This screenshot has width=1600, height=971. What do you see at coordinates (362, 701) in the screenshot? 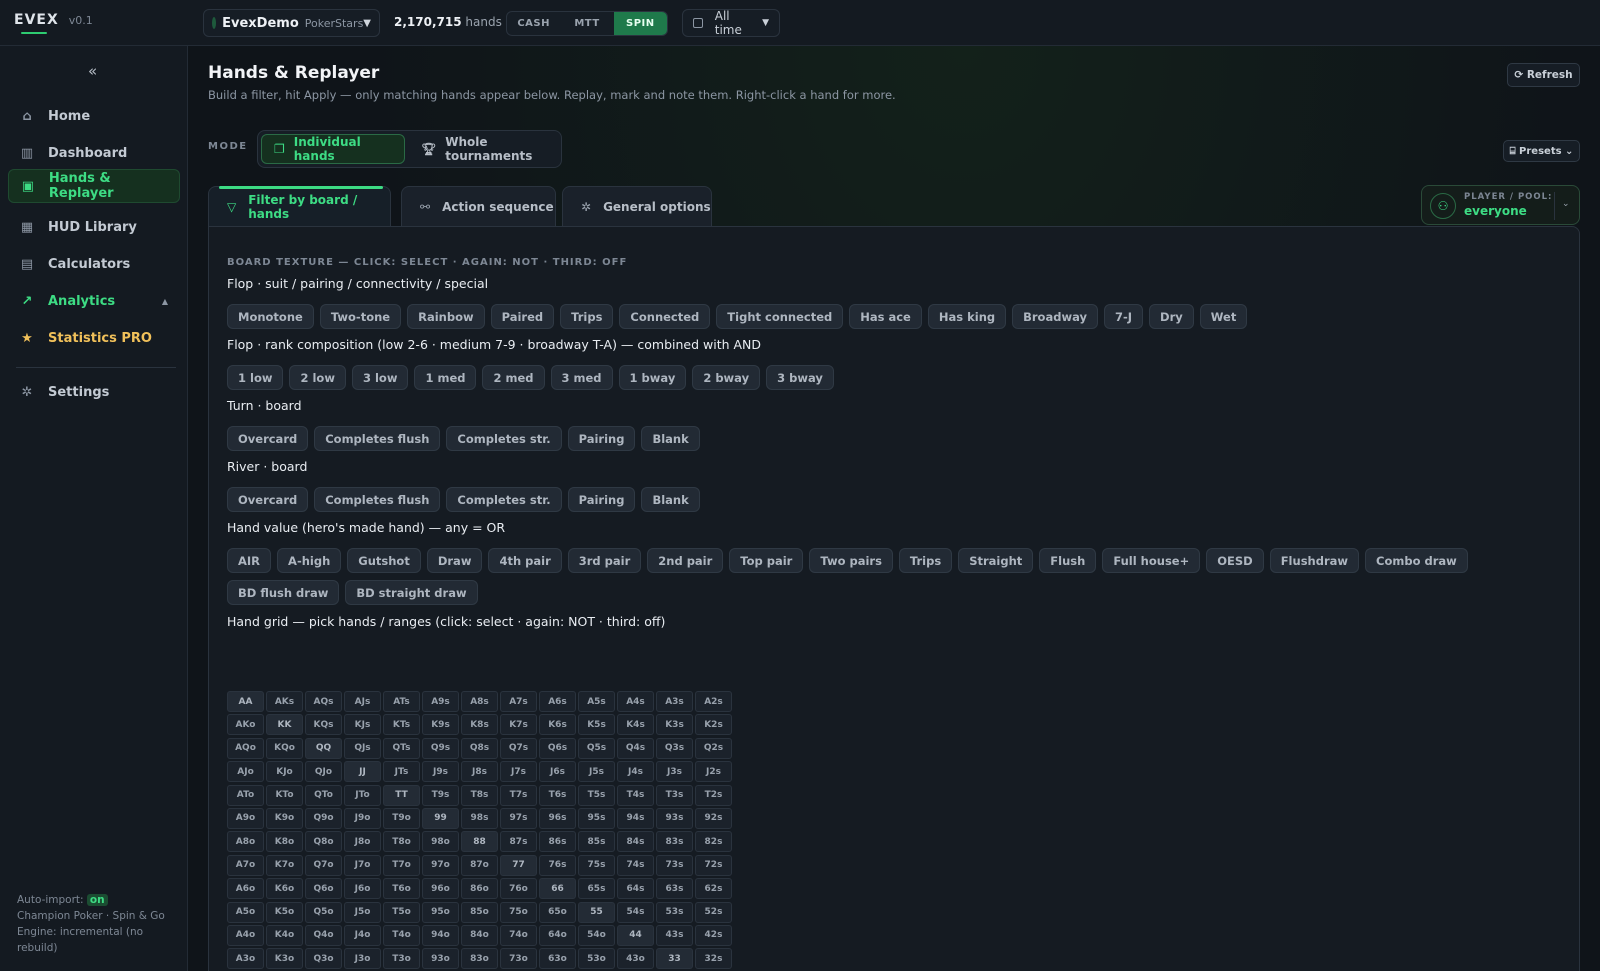
I see `hand-cell: AJs` at bounding box center [362, 701].